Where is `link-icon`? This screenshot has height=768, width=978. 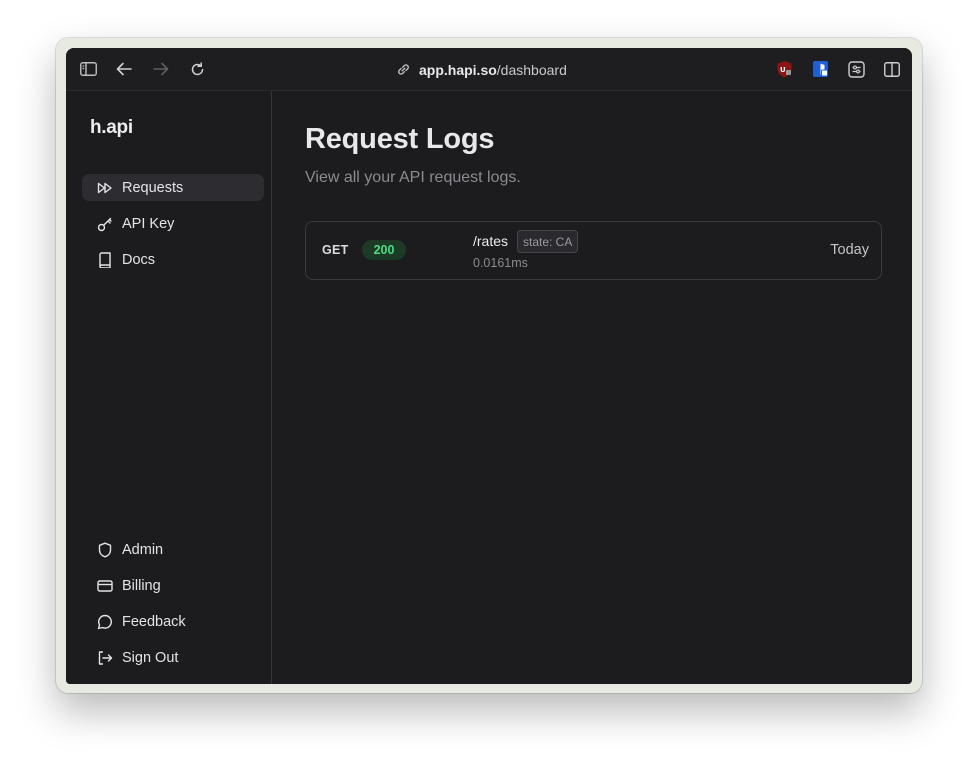 link-icon is located at coordinates (403, 69).